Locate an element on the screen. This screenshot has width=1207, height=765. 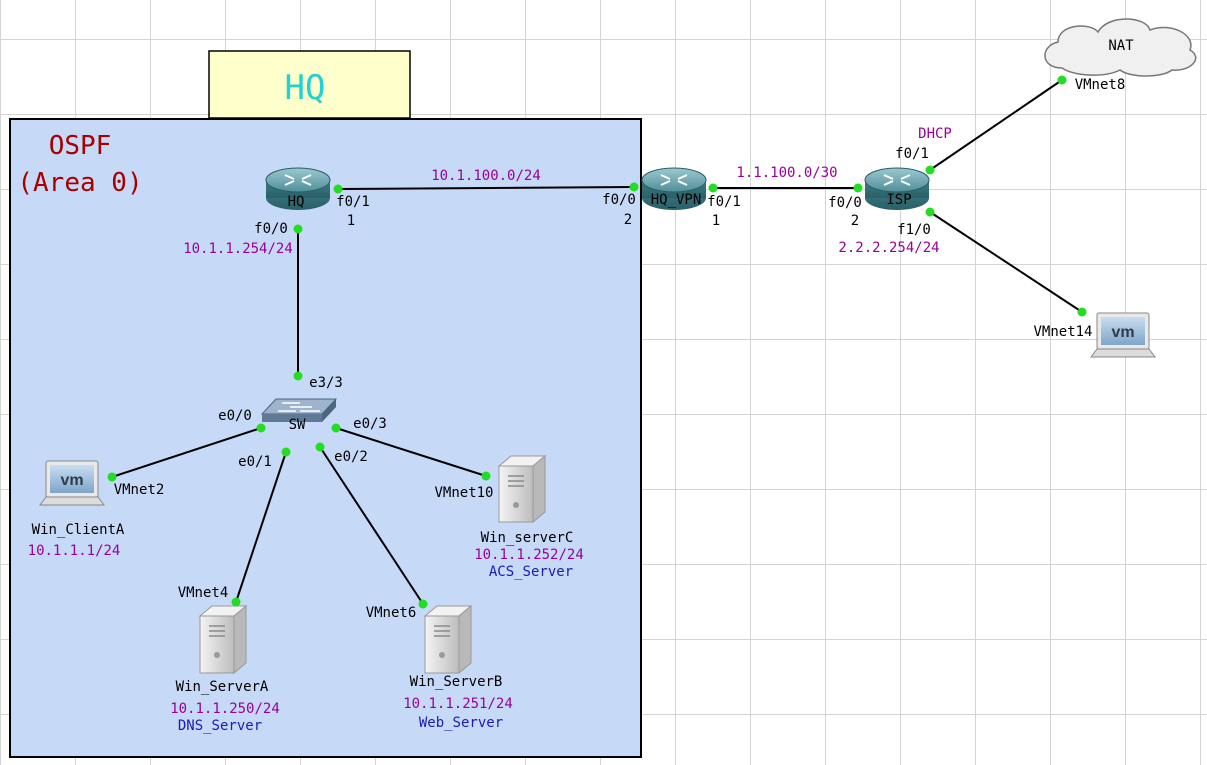
link-isp-nat is located at coordinates (996, 125).